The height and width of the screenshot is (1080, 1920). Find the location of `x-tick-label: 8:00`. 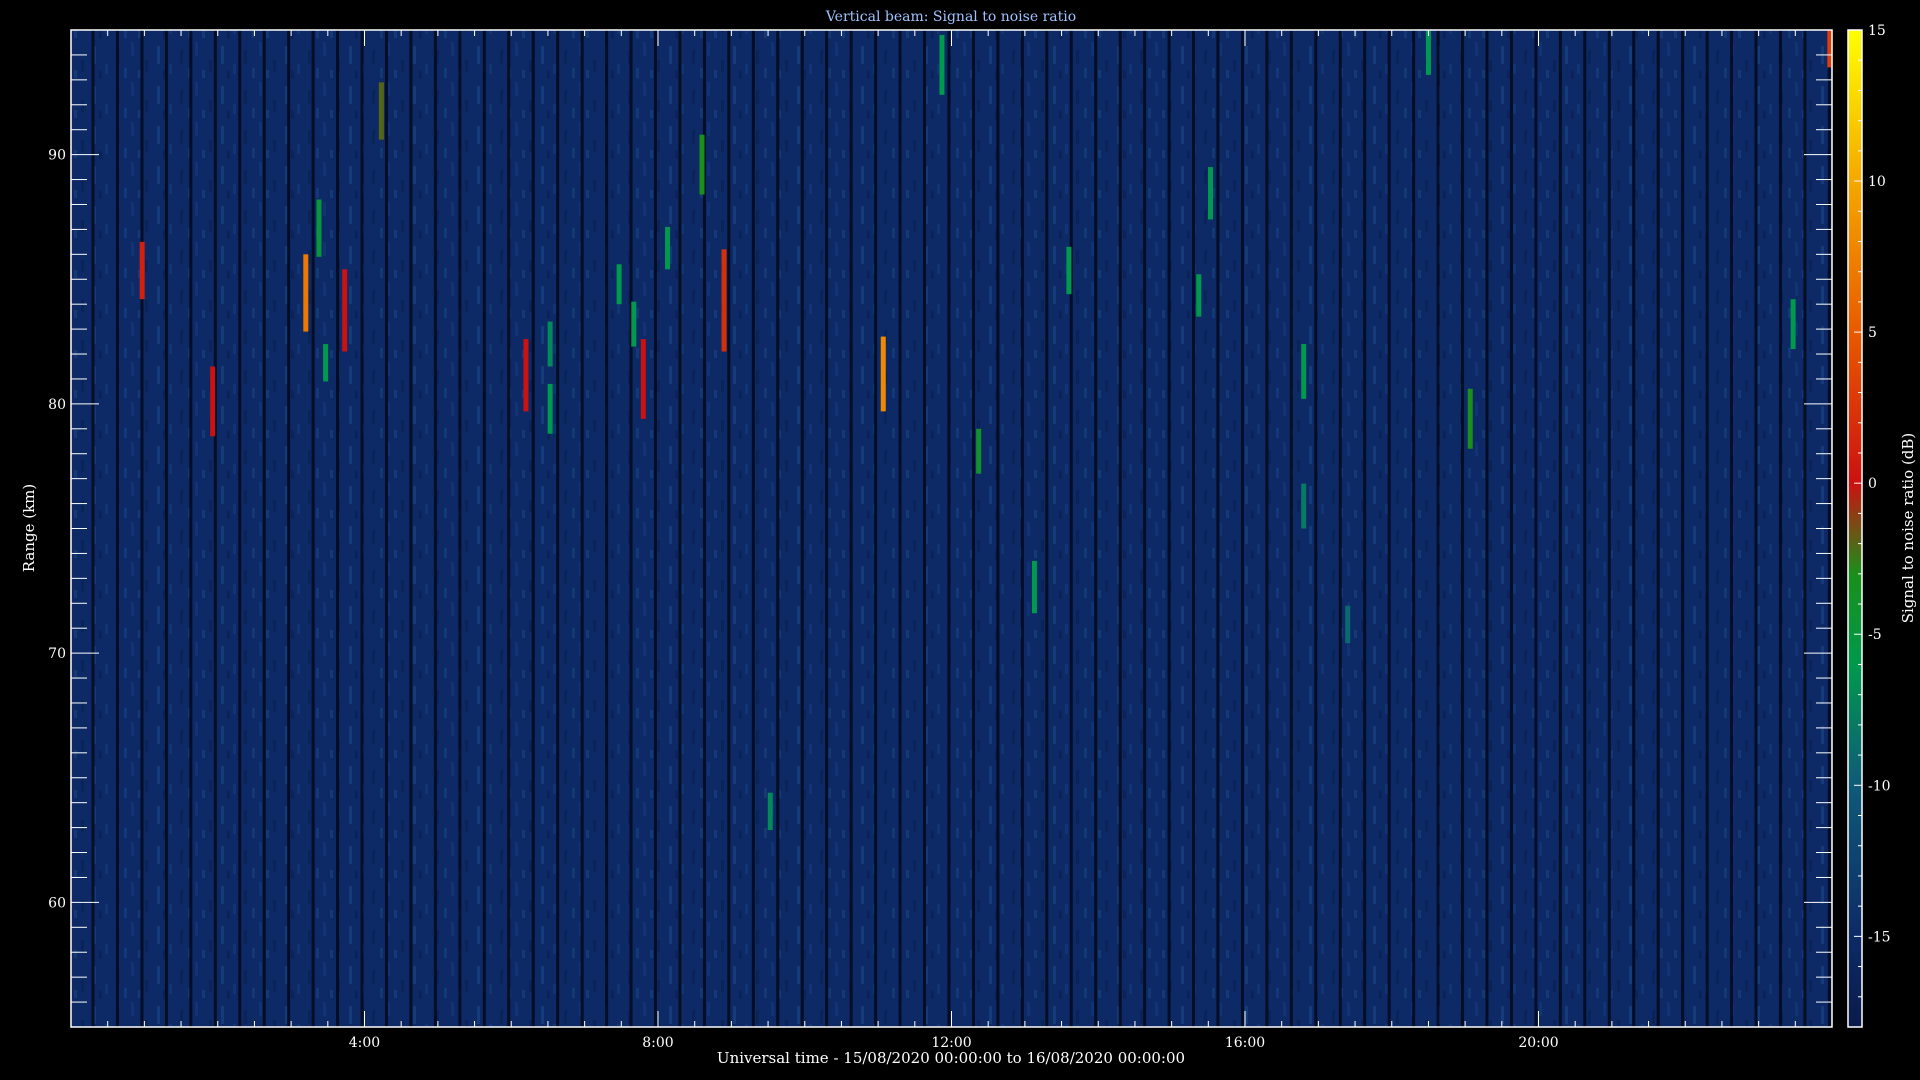

x-tick-label: 8:00 is located at coordinates (657, 1043).